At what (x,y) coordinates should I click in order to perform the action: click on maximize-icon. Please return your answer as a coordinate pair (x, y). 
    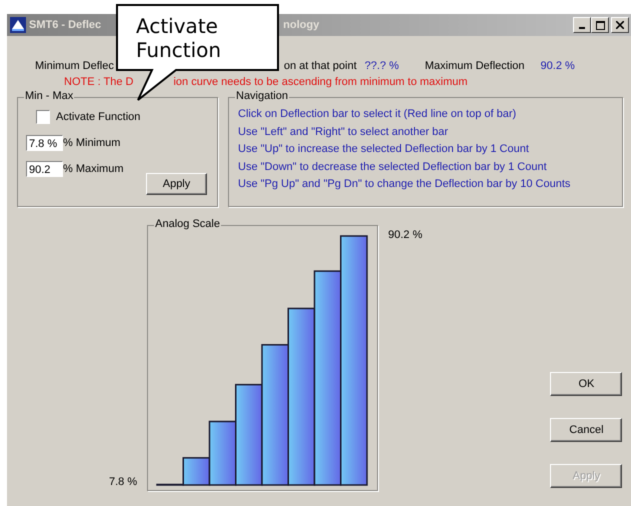
    Looking at the image, I should click on (600, 25).